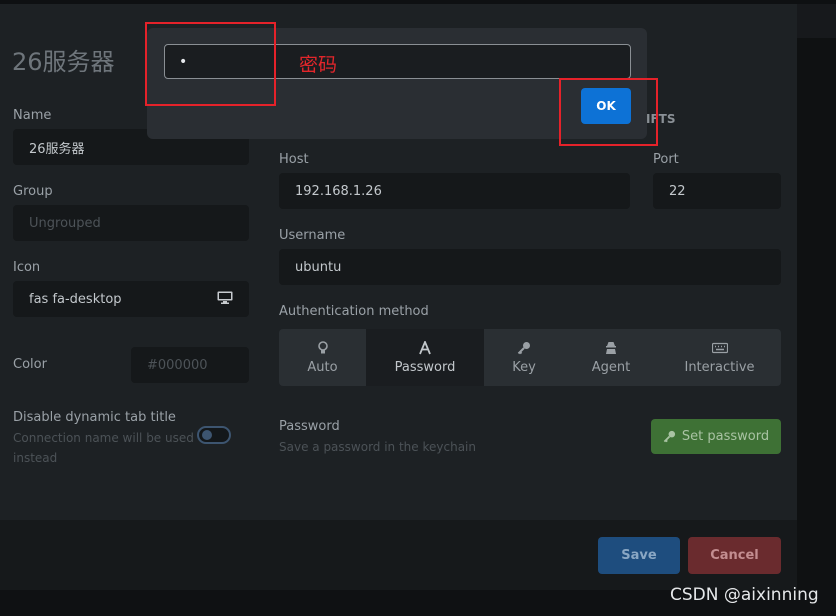 Image resolution: width=836 pixels, height=616 pixels. Describe the element at coordinates (35, 458) in the screenshot. I see `dynamic-title-hint-2: instead` at that location.